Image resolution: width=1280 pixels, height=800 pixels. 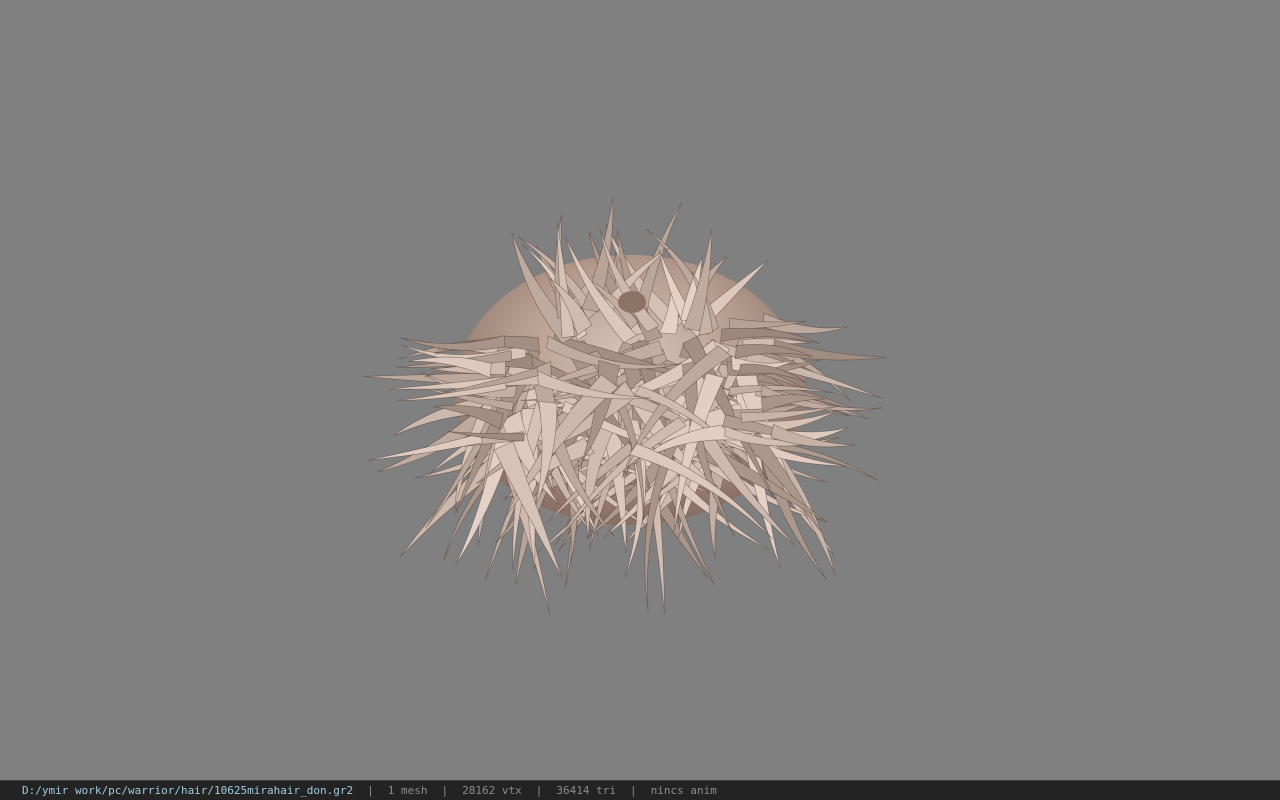 What do you see at coordinates (407, 790) in the screenshot?
I see `mesh-count: 1 mesh` at bounding box center [407, 790].